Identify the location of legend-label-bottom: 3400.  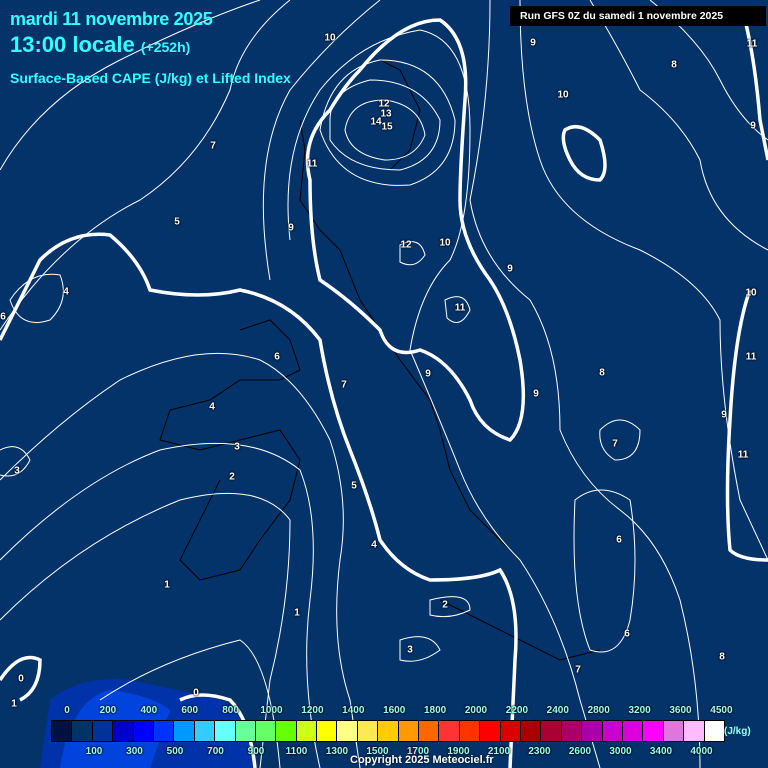
(661, 751).